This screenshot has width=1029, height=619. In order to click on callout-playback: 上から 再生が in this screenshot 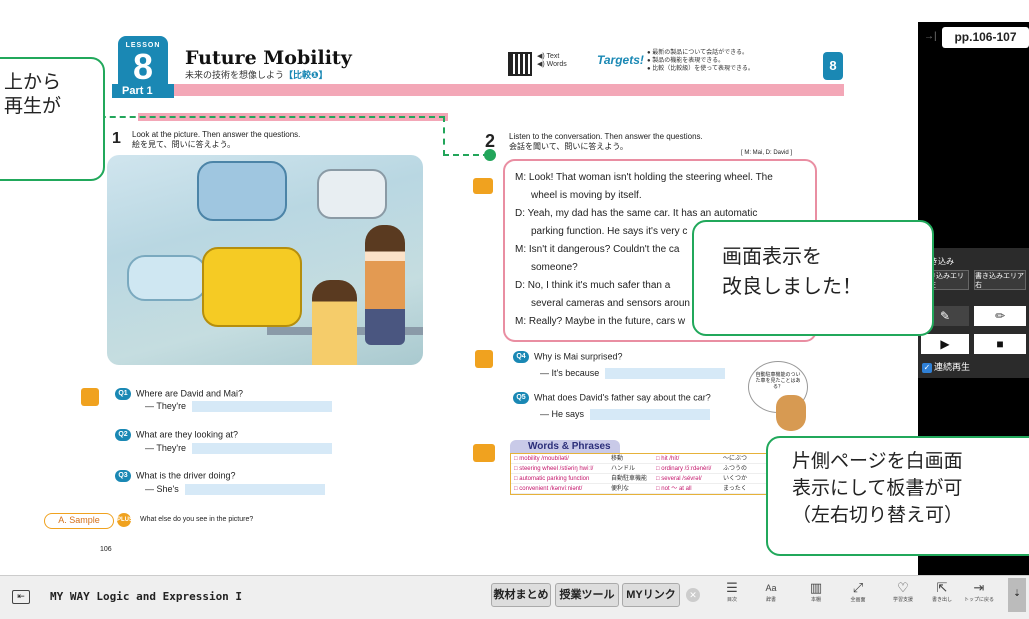, I will do `click(52, 119)`.